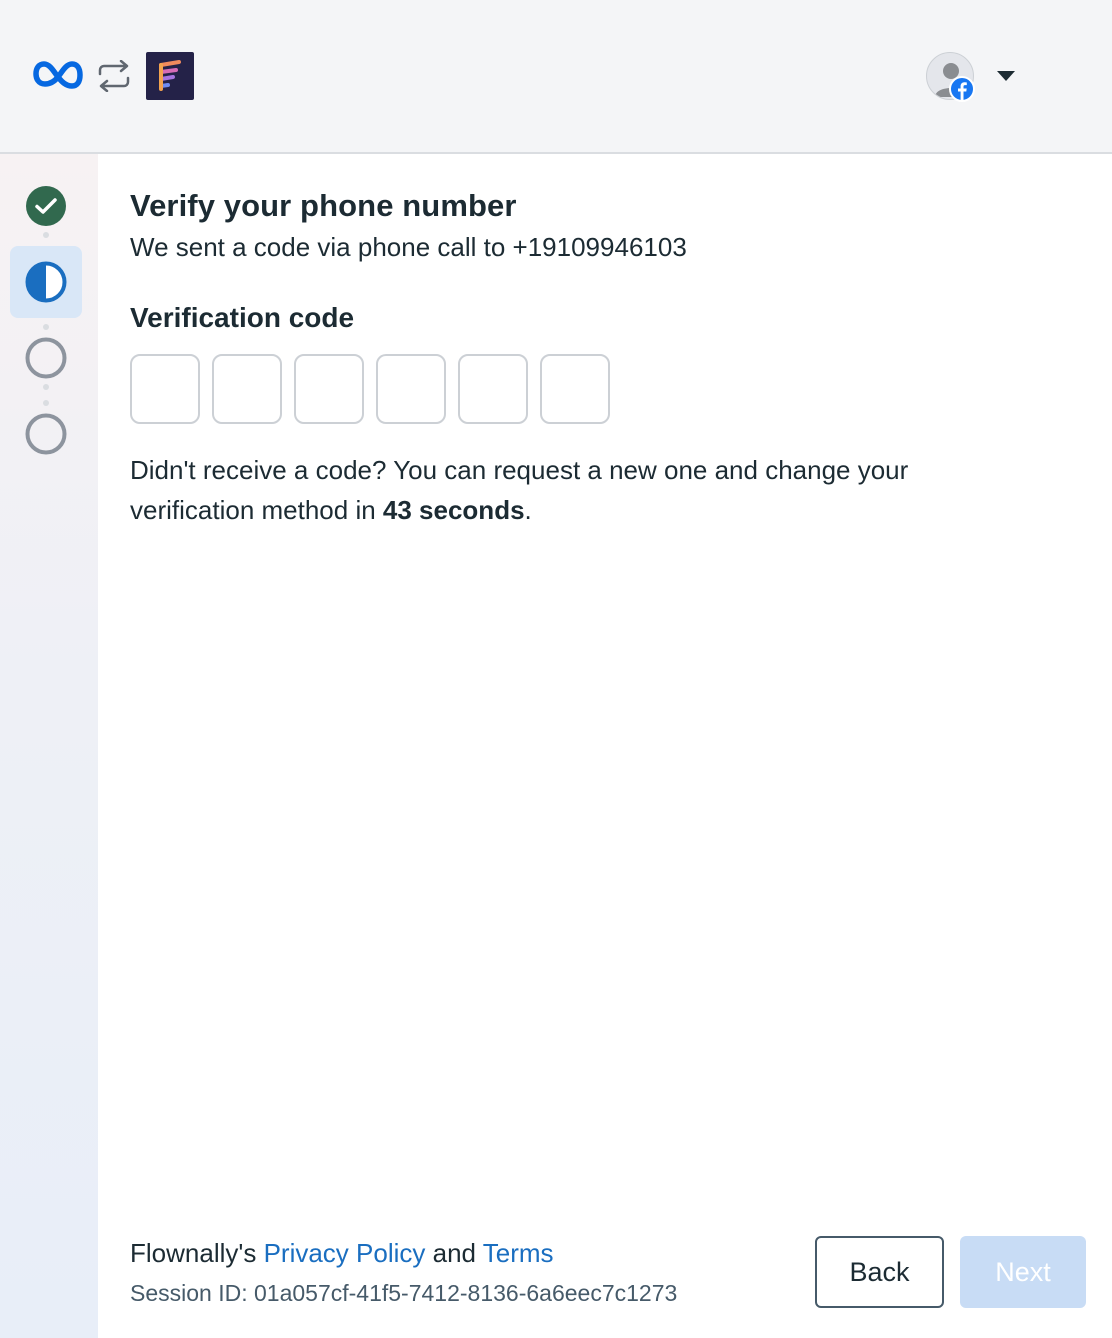 The height and width of the screenshot is (1338, 1112). I want to click on legal-notice: Flownally's Privacy Policy and Terms, so click(342, 1253).